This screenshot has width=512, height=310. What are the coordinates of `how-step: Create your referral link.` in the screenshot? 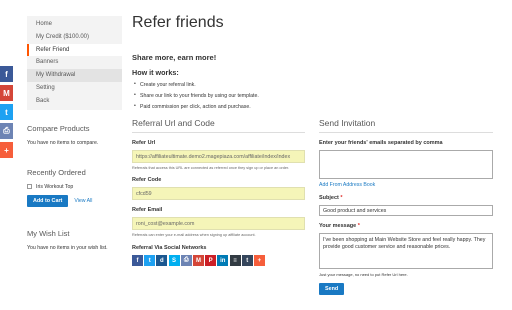 It's located at (195, 84).